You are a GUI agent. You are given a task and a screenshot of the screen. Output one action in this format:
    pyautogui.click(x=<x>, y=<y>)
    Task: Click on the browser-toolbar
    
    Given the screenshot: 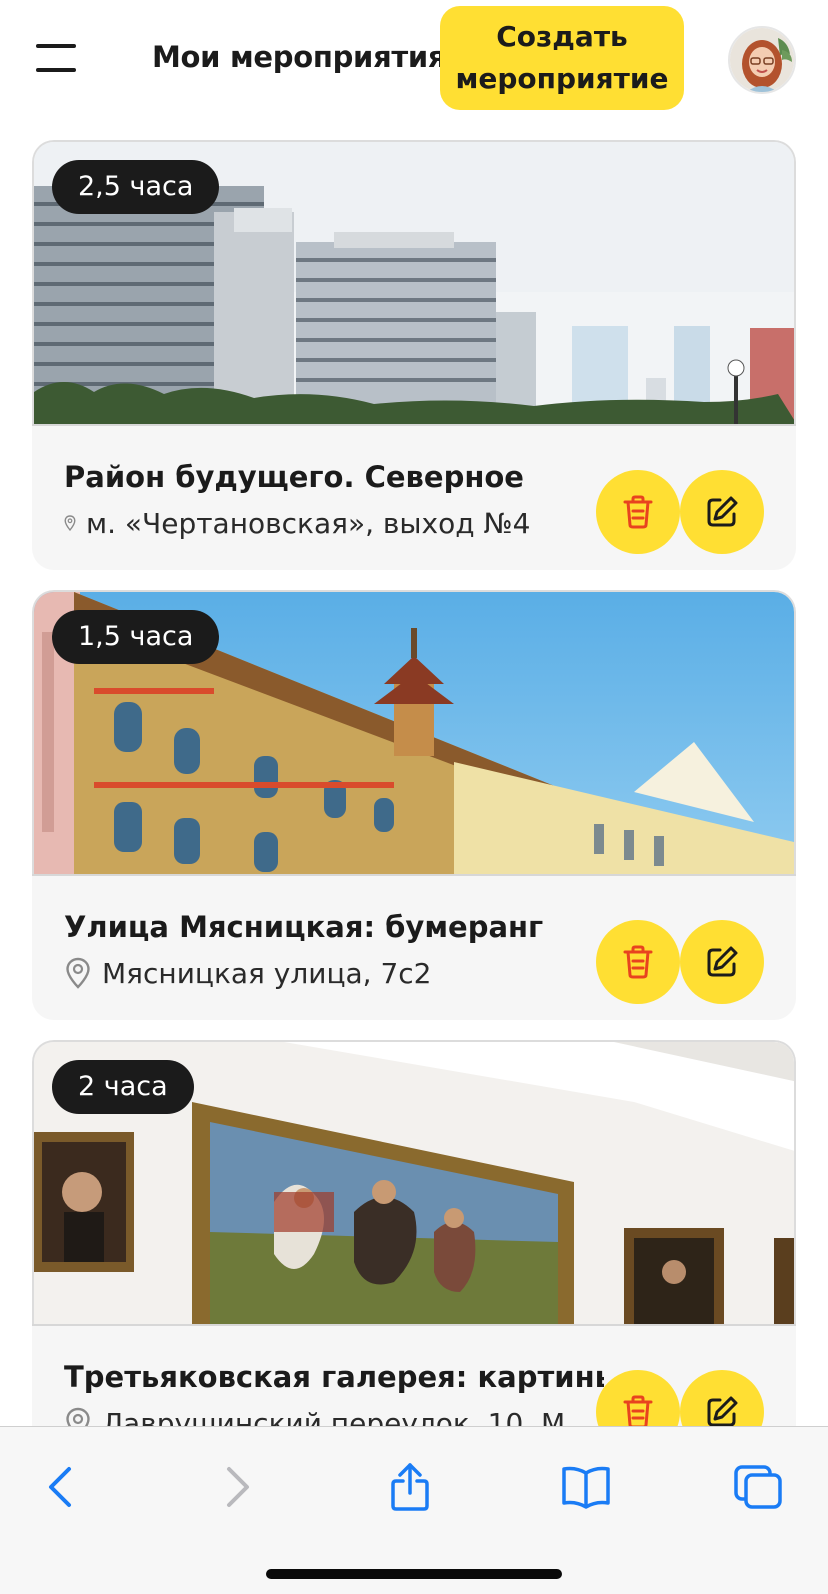 What is the action you would take?
    pyautogui.click(x=414, y=1510)
    